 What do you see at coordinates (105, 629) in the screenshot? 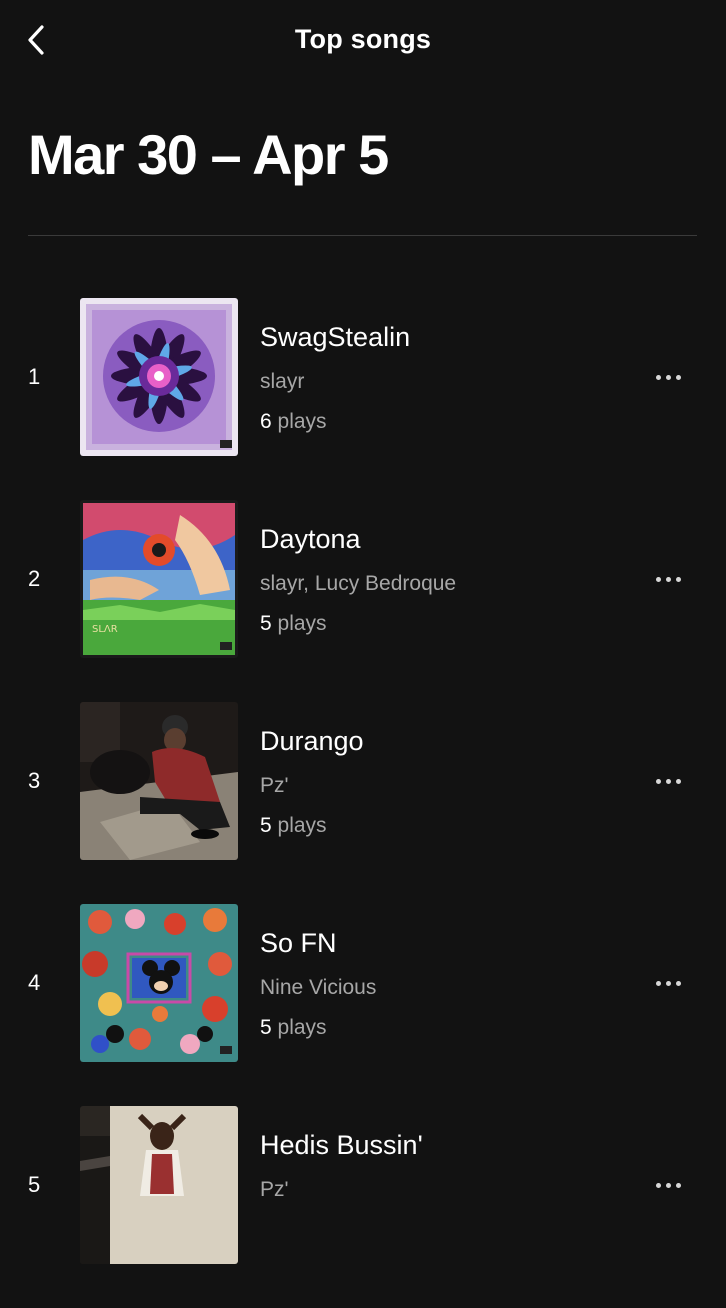
I see `svg-text: SLΛR` at bounding box center [105, 629].